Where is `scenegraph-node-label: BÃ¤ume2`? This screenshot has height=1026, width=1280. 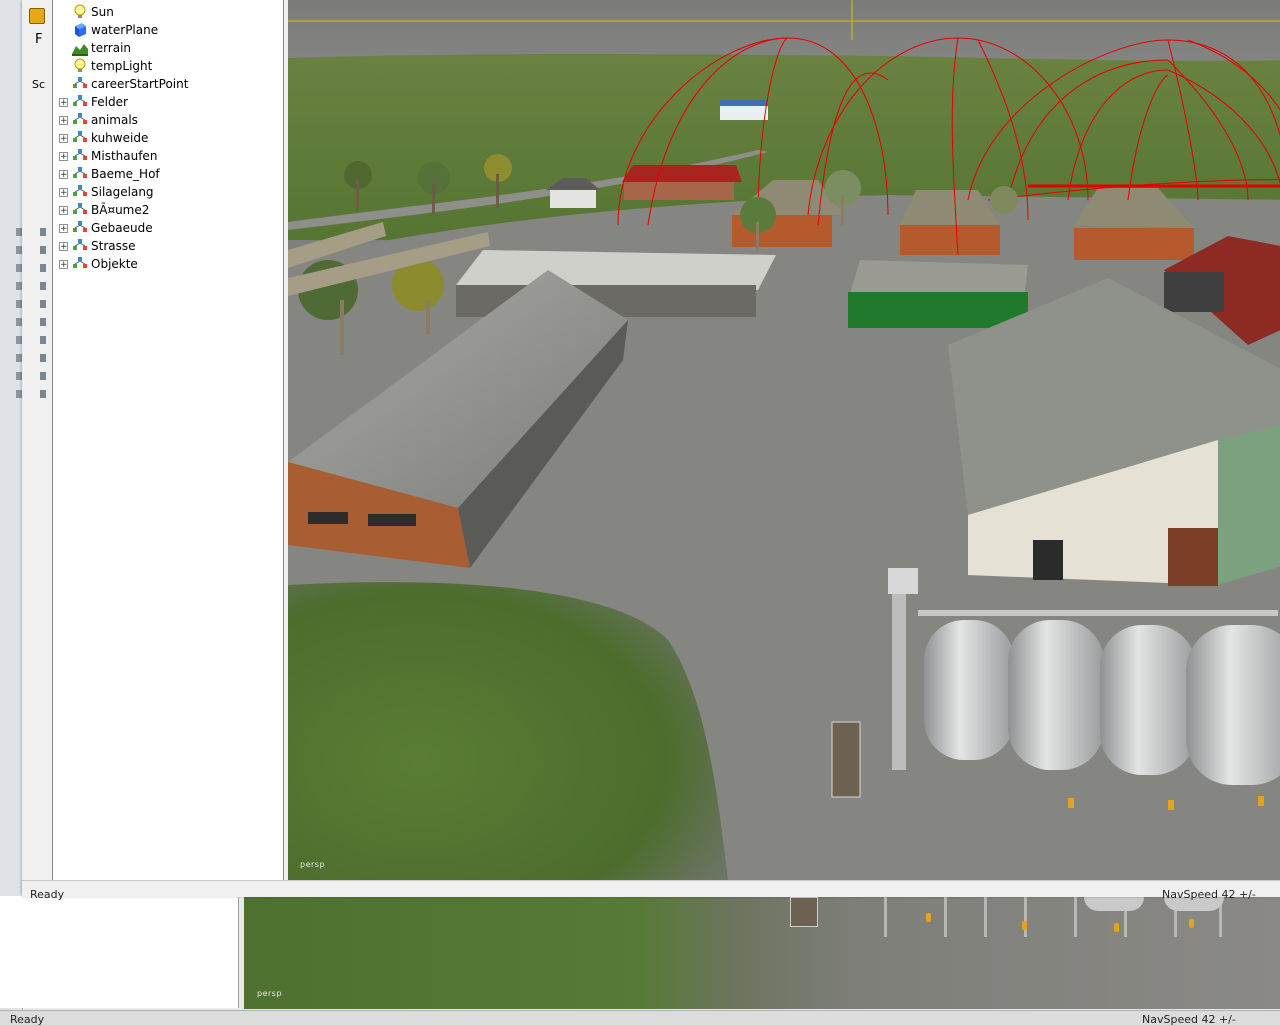
scenegraph-node-label: BÃ¤ume2 is located at coordinates (120, 210).